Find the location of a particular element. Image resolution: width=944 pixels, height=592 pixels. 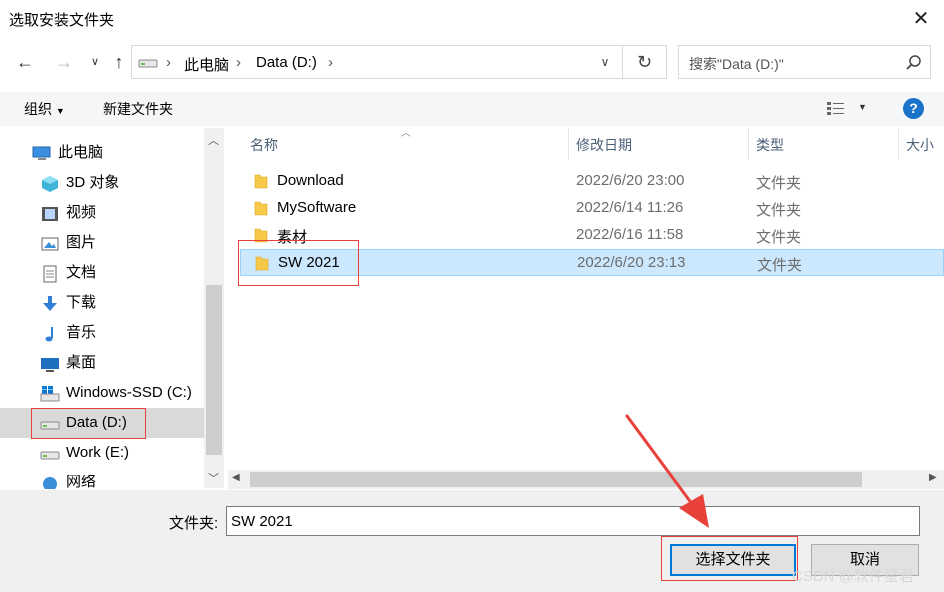

view-dropdown-icon: ▼ is located at coordinates (862, 107).